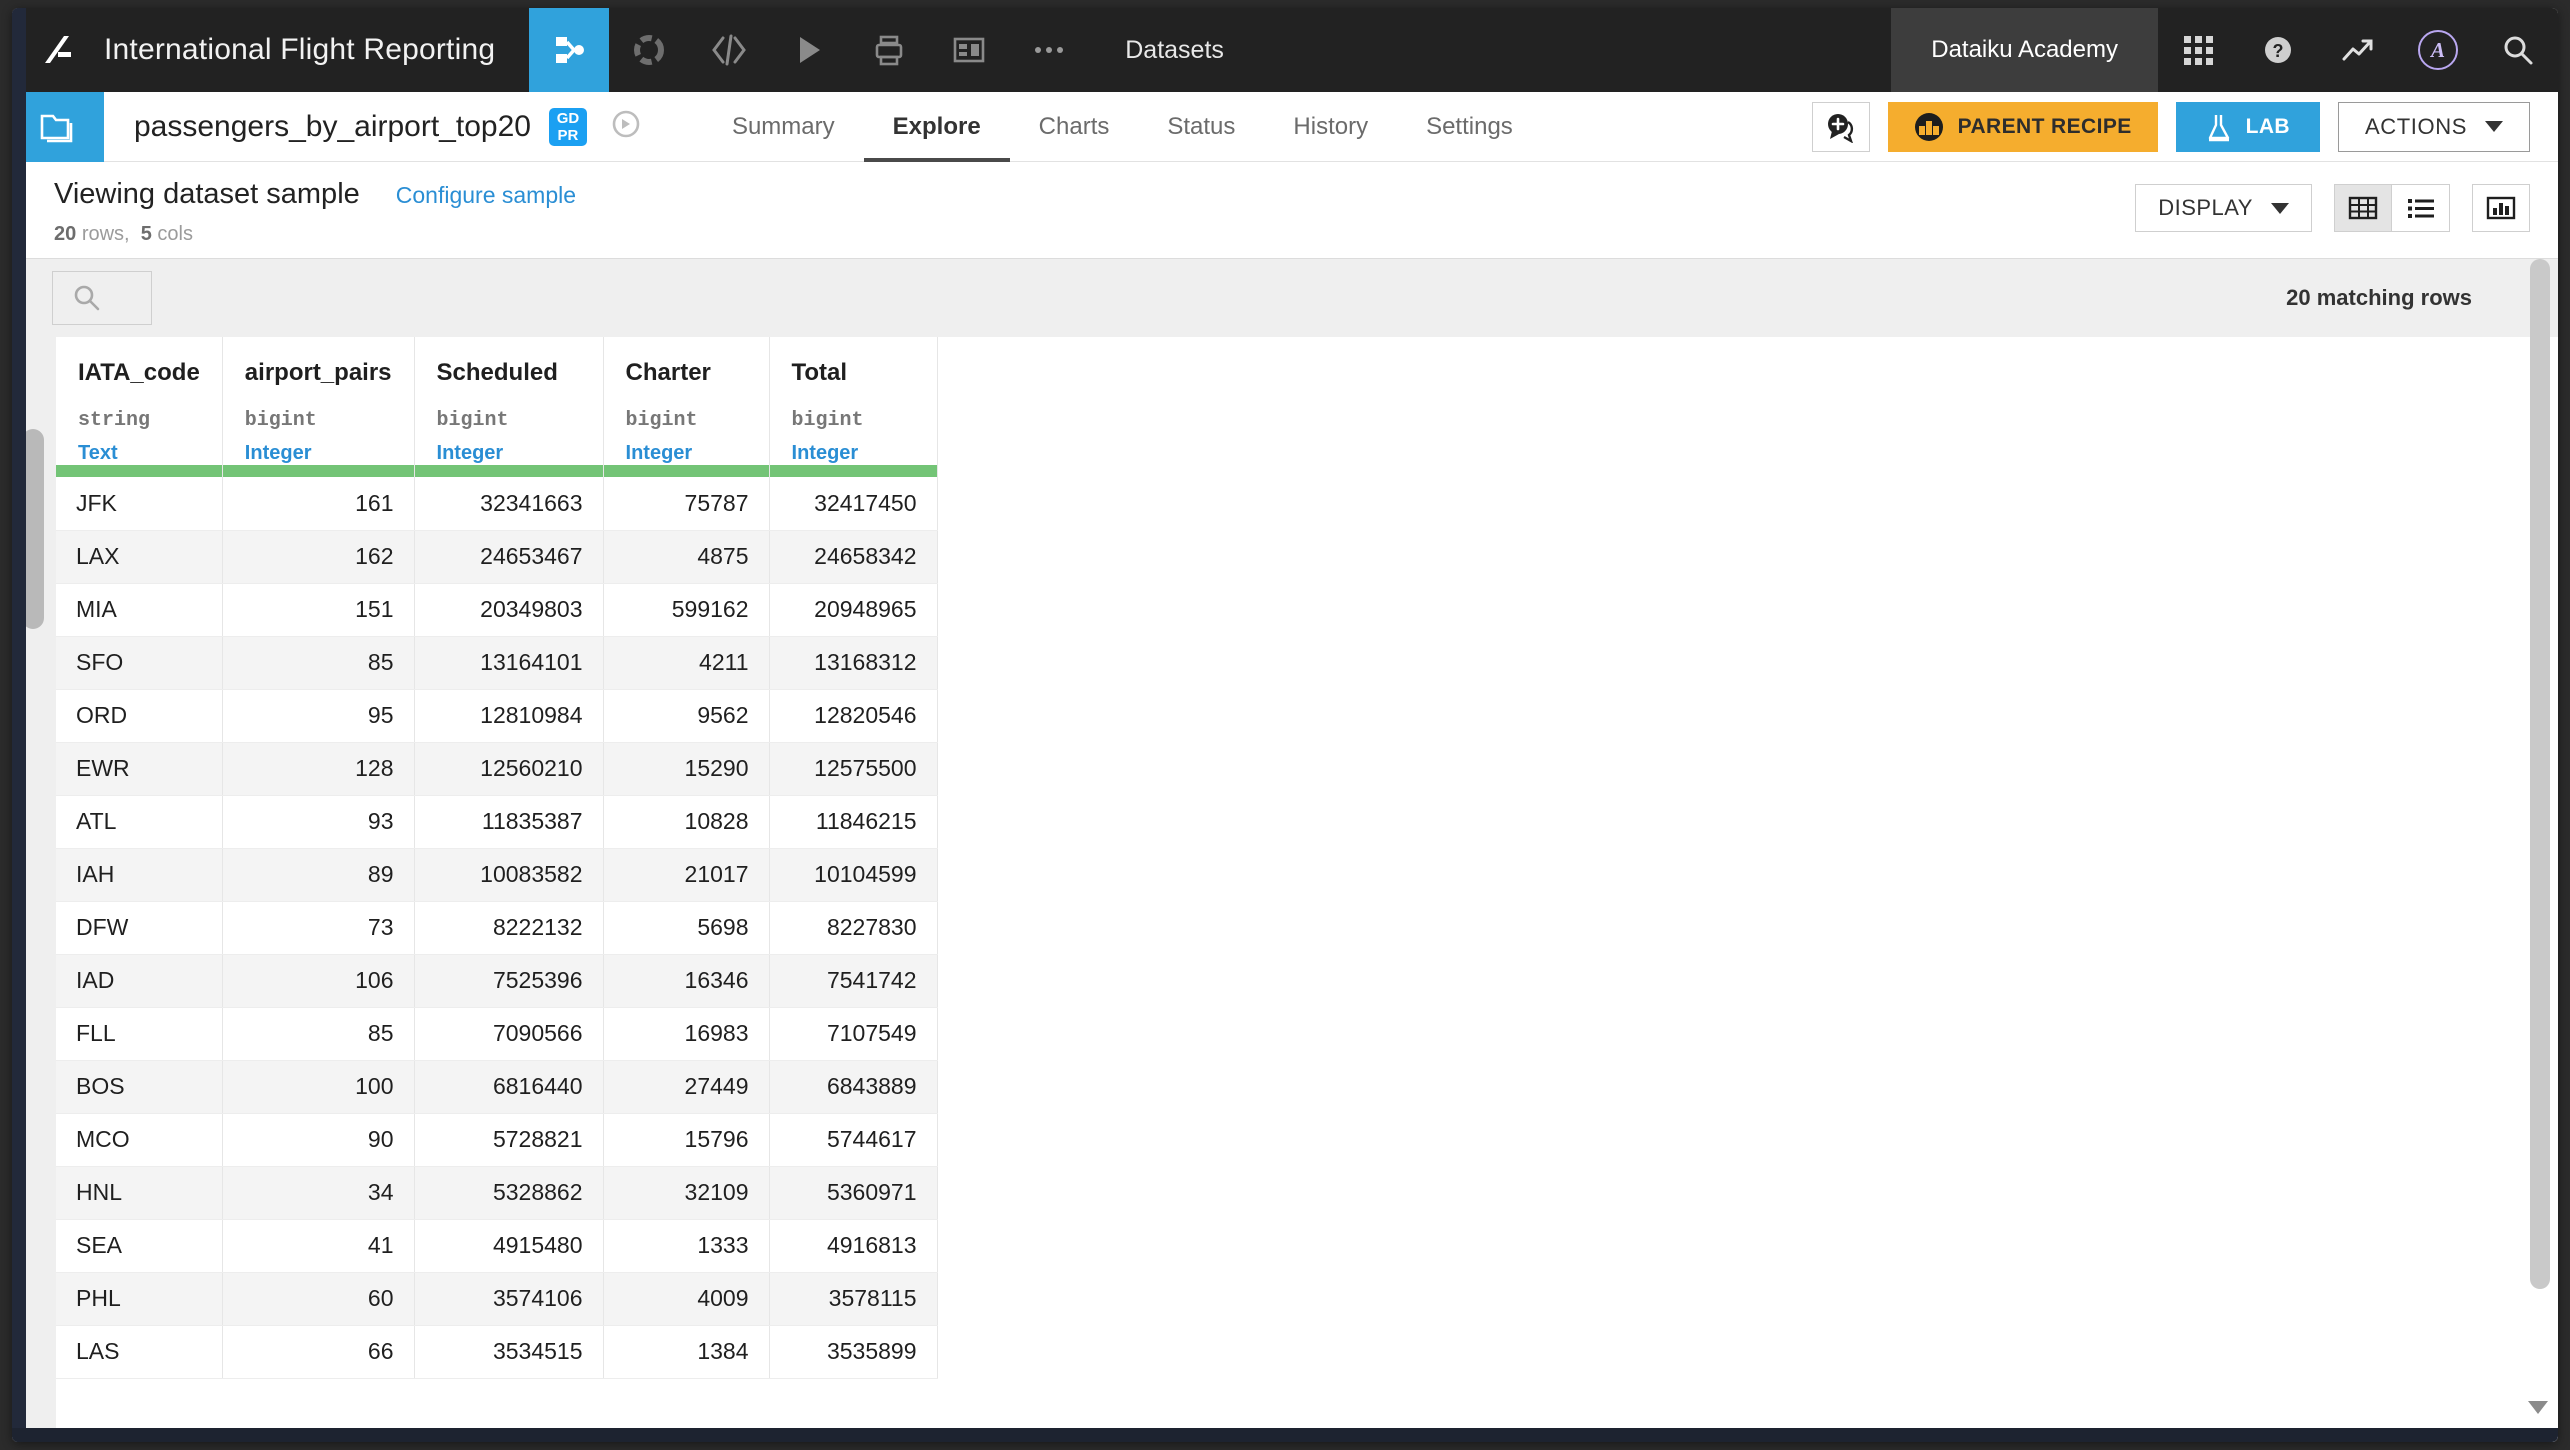  I want to click on cell-airport_pairs: 89, so click(318, 875).